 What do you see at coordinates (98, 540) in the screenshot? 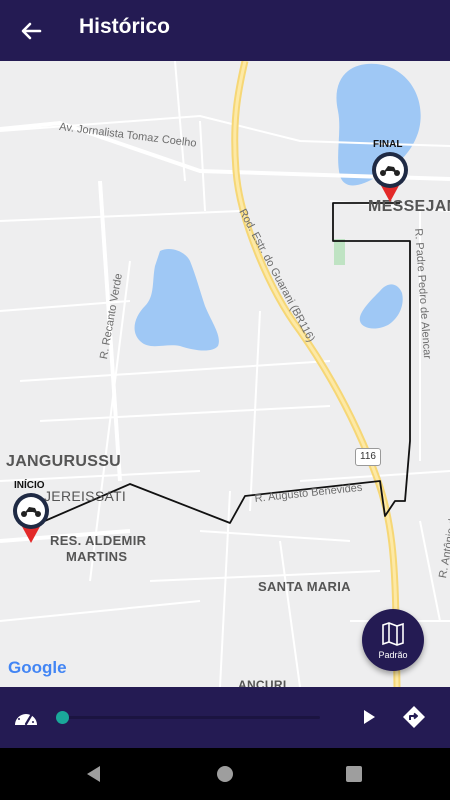
I see `map-label-res-aldemir: RES. ALDEMIR` at bounding box center [98, 540].